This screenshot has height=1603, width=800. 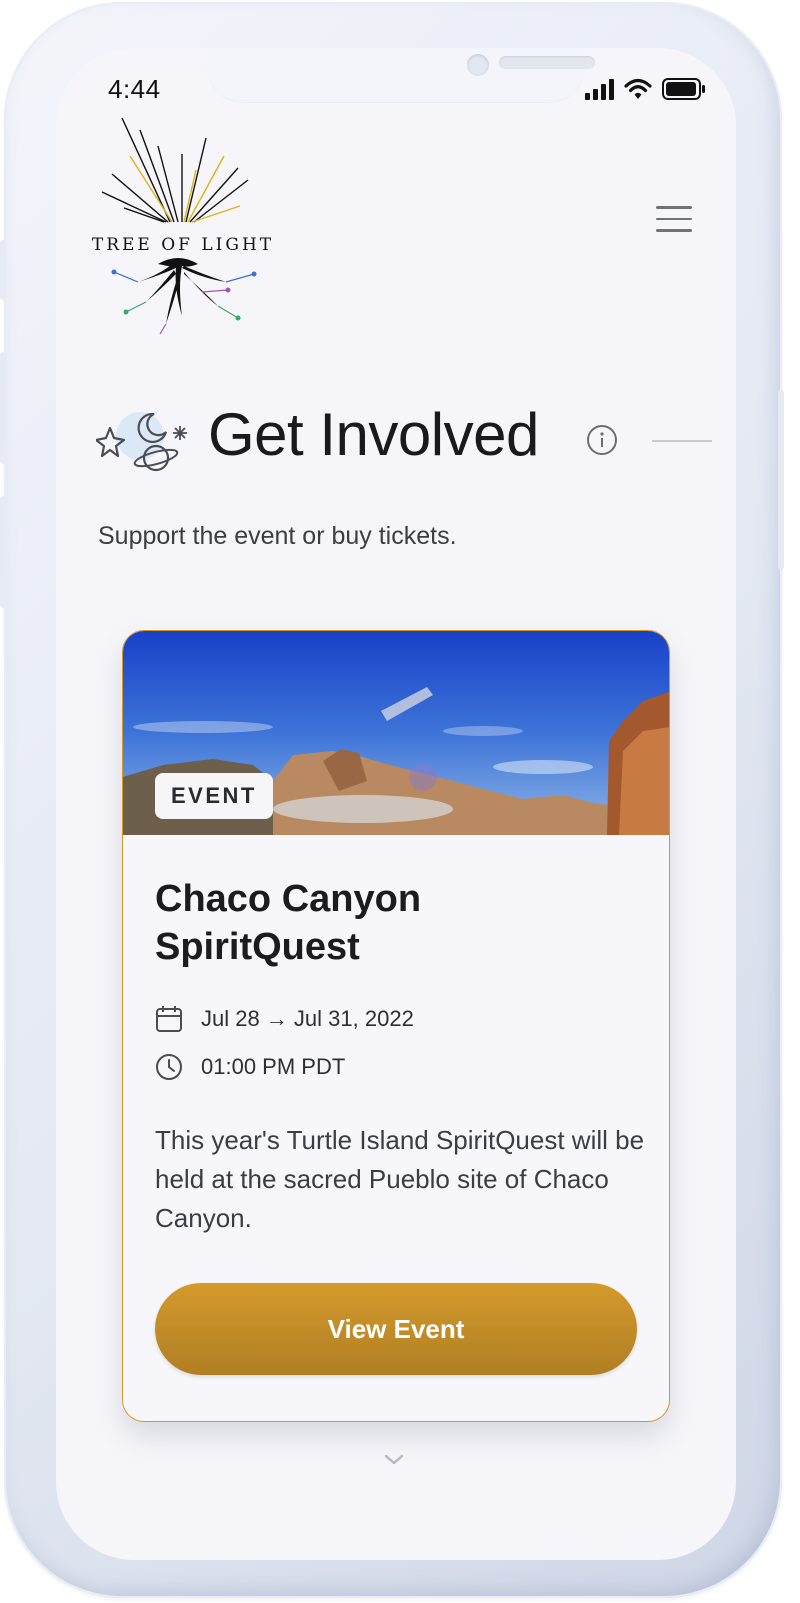 What do you see at coordinates (3, 408) in the screenshot?
I see `side-button-volume-up` at bounding box center [3, 408].